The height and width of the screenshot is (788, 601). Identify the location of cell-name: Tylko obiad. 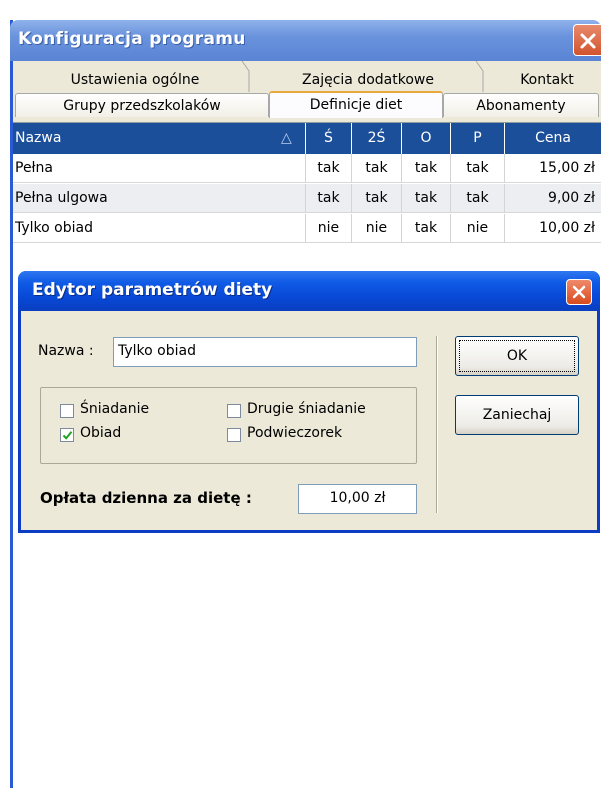
(159, 228).